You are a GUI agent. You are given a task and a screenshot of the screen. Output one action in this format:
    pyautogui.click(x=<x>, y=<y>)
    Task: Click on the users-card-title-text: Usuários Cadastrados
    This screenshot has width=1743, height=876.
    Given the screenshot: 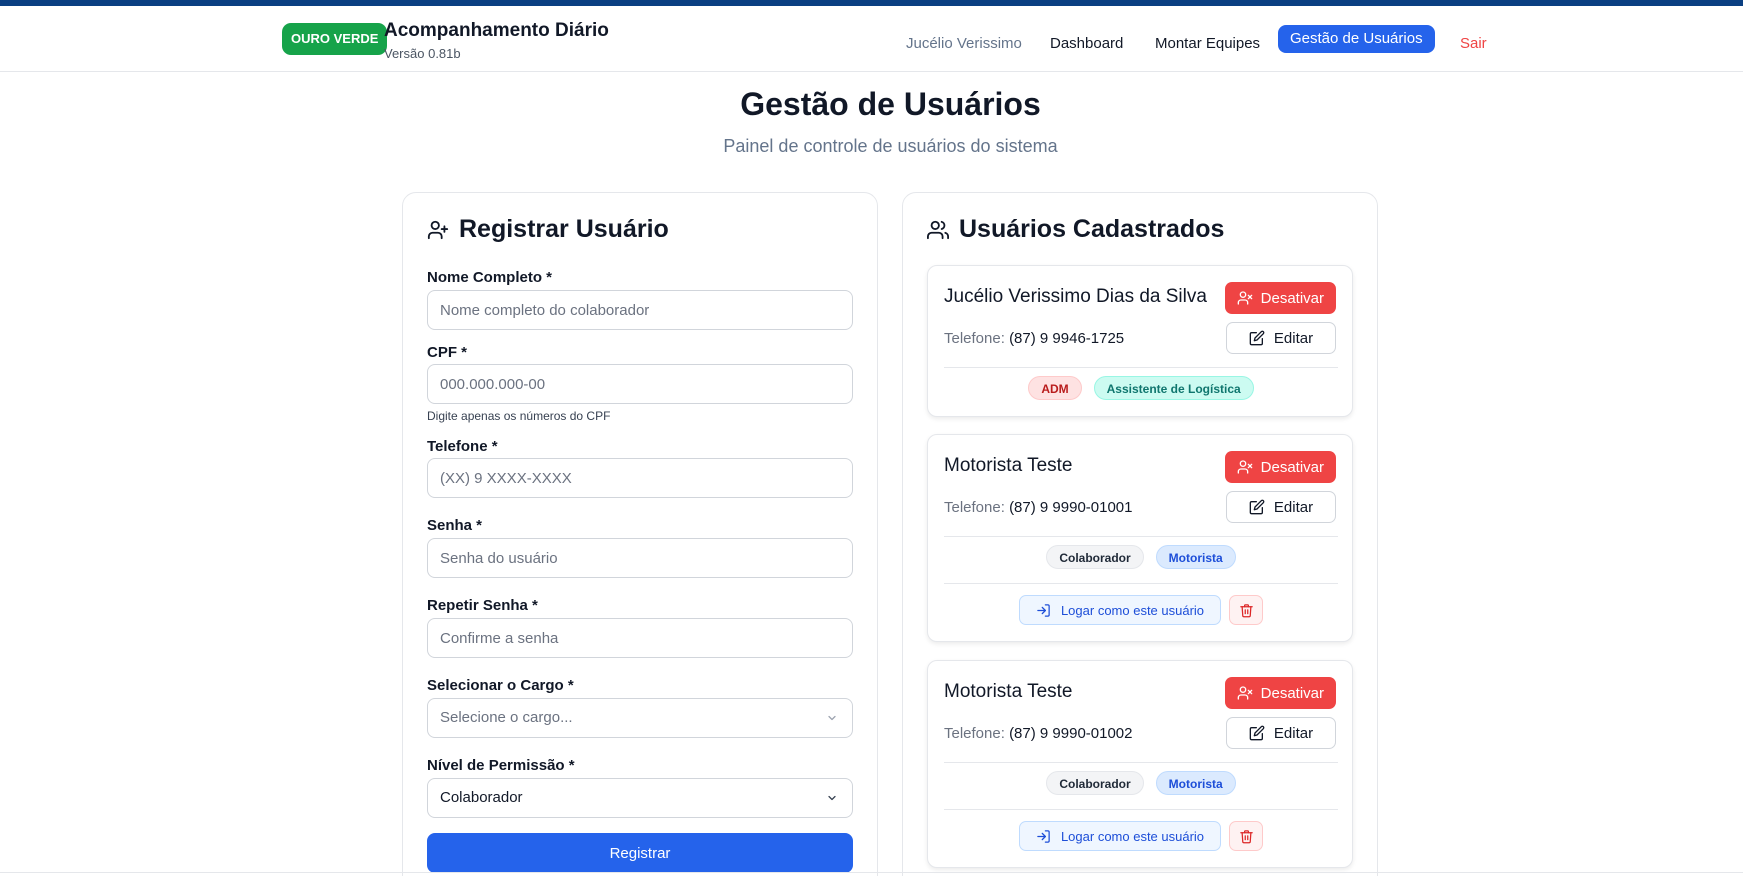 What is the action you would take?
    pyautogui.click(x=1092, y=229)
    